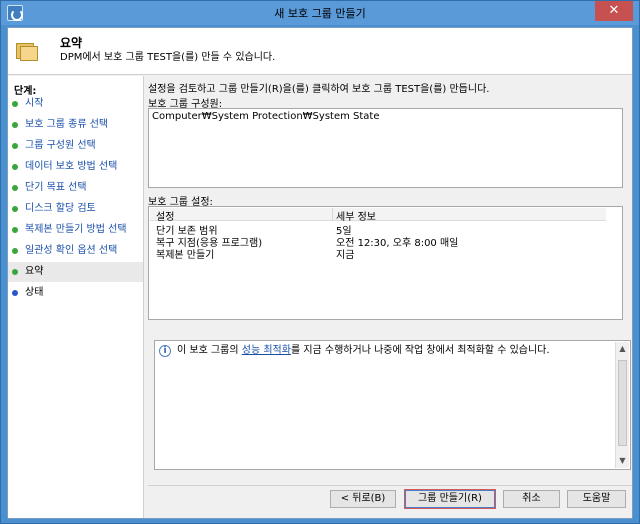 The width and height of the screenshot is (640, 524). I want to click on scroll-up-arrow-icon: ▲, so click(622, 349).